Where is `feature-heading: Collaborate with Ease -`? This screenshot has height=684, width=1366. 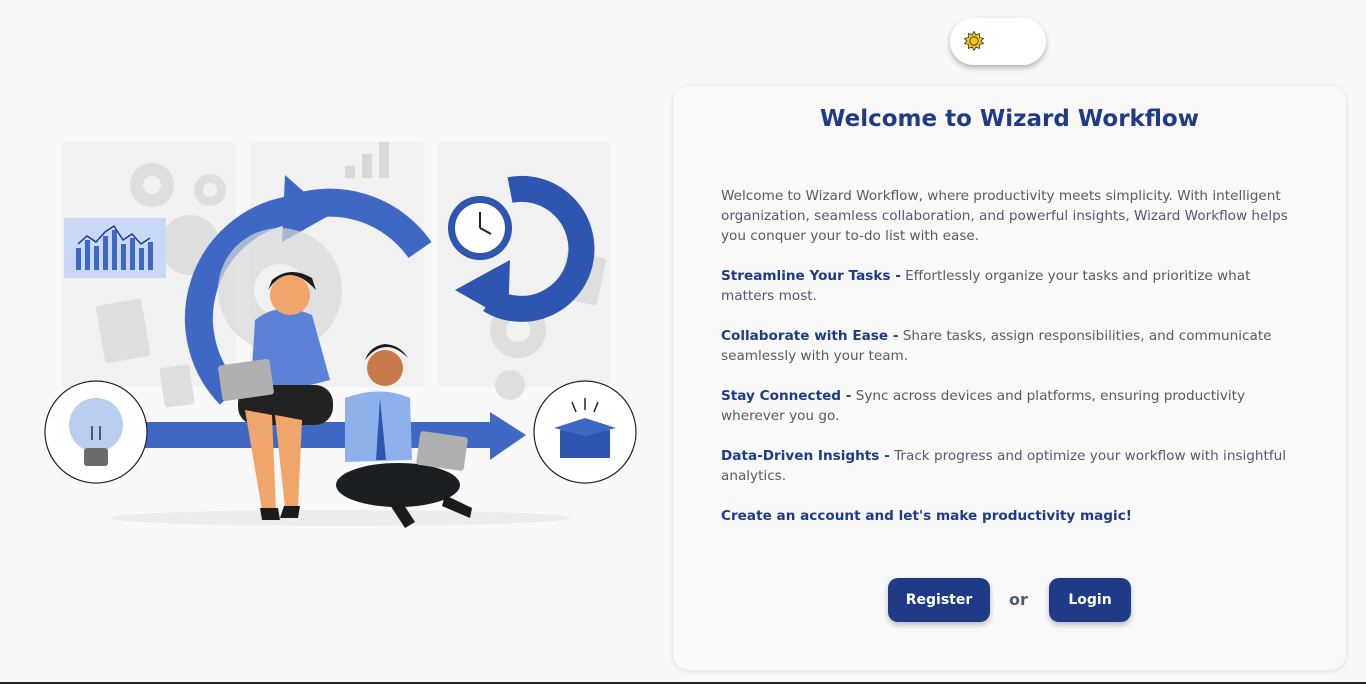
feature-heading: Collaborate with Ease - is located at coordinates (810, 336).